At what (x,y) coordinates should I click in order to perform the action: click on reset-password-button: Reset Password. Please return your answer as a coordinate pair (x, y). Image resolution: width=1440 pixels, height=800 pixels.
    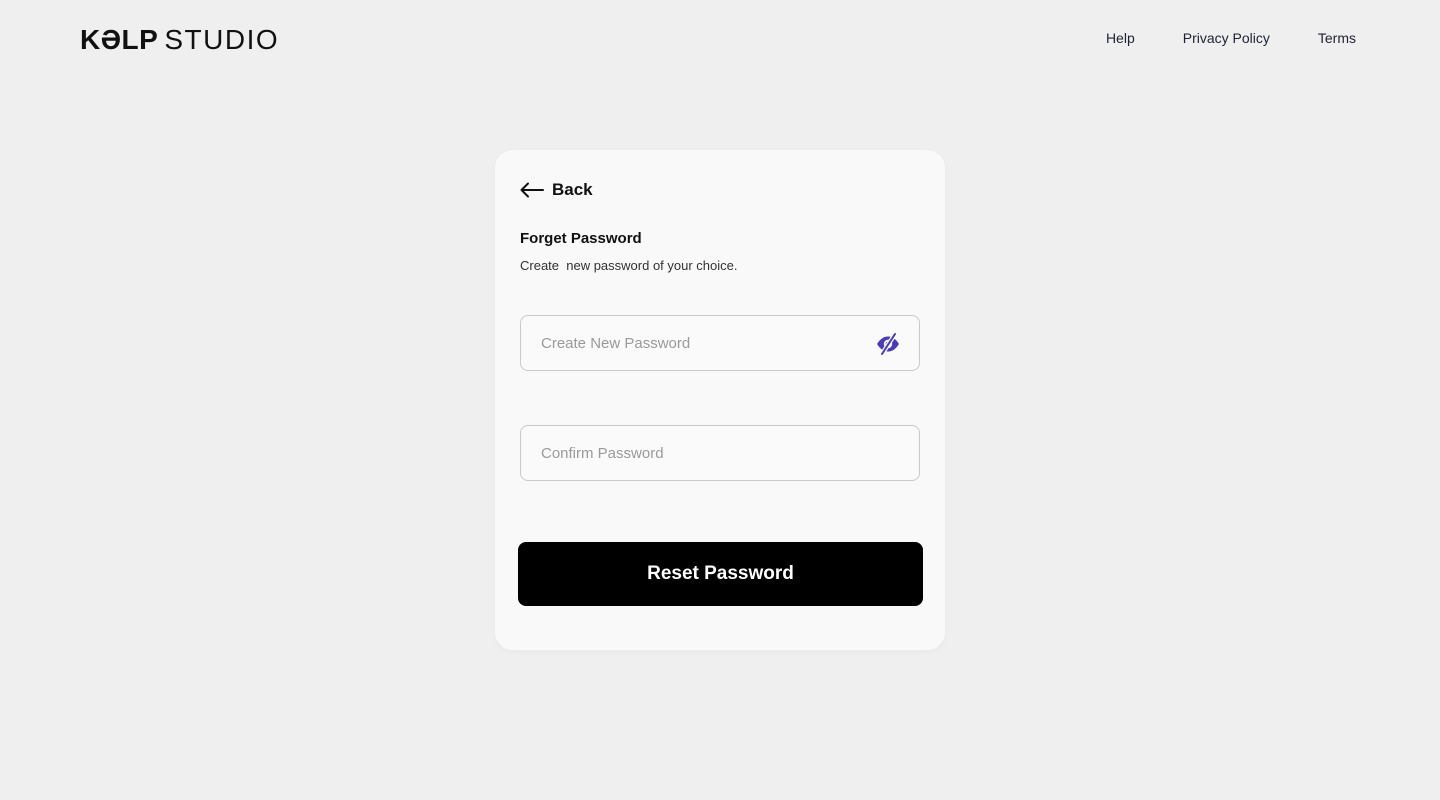
    Looking at the image, I should click on (720, 574).